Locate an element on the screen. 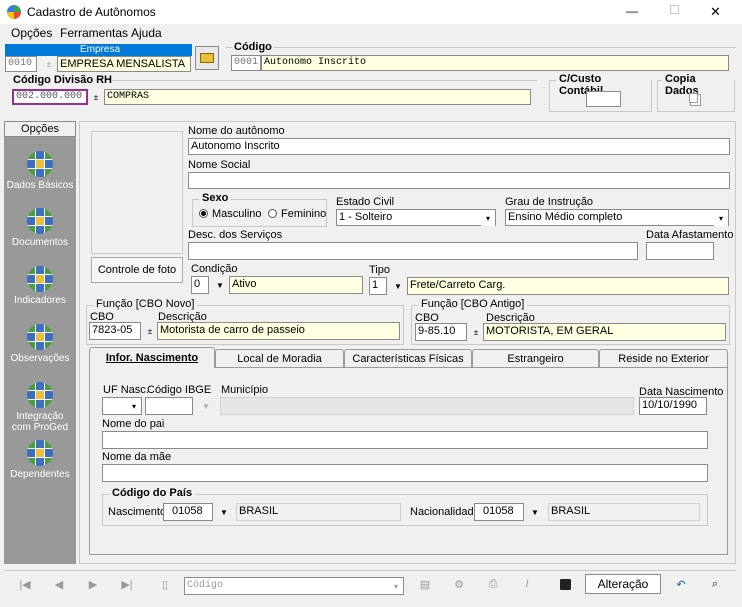  divisao-lookup-icon: ± is located at coordinates (96, 97).